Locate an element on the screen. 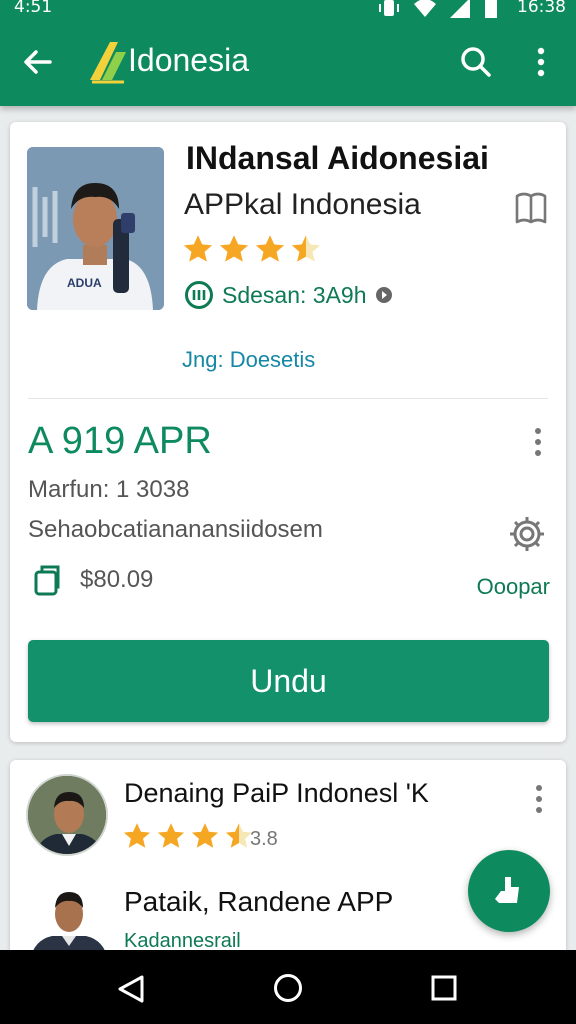 The width and height of the screenshot is (576, 1024). app-name: INdansal Aidonesiai is located at coordinates (337, 158).